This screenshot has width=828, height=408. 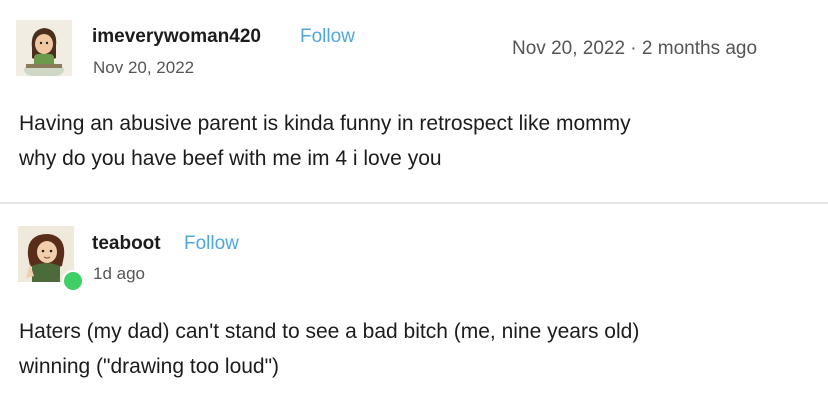 What do you see at coordinates (119, 274) in the screenshot?
I see `post-date: 1d ago` at bounding box center [119, 274].